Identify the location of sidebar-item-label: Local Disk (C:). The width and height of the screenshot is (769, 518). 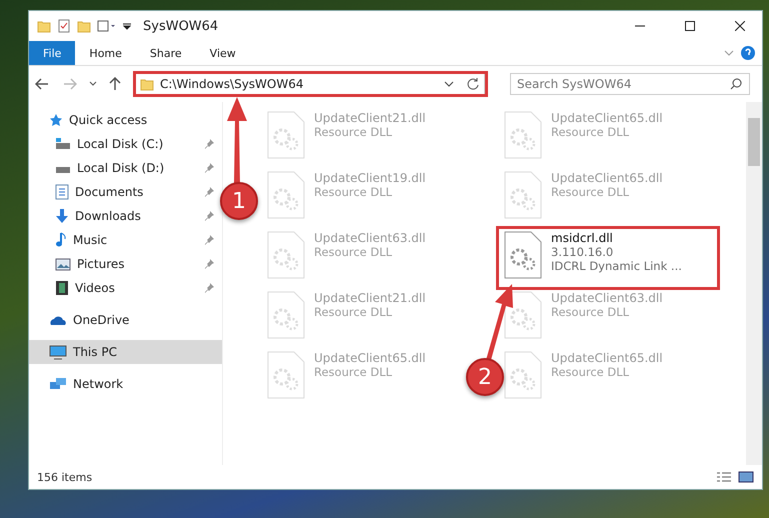
(120, 144).